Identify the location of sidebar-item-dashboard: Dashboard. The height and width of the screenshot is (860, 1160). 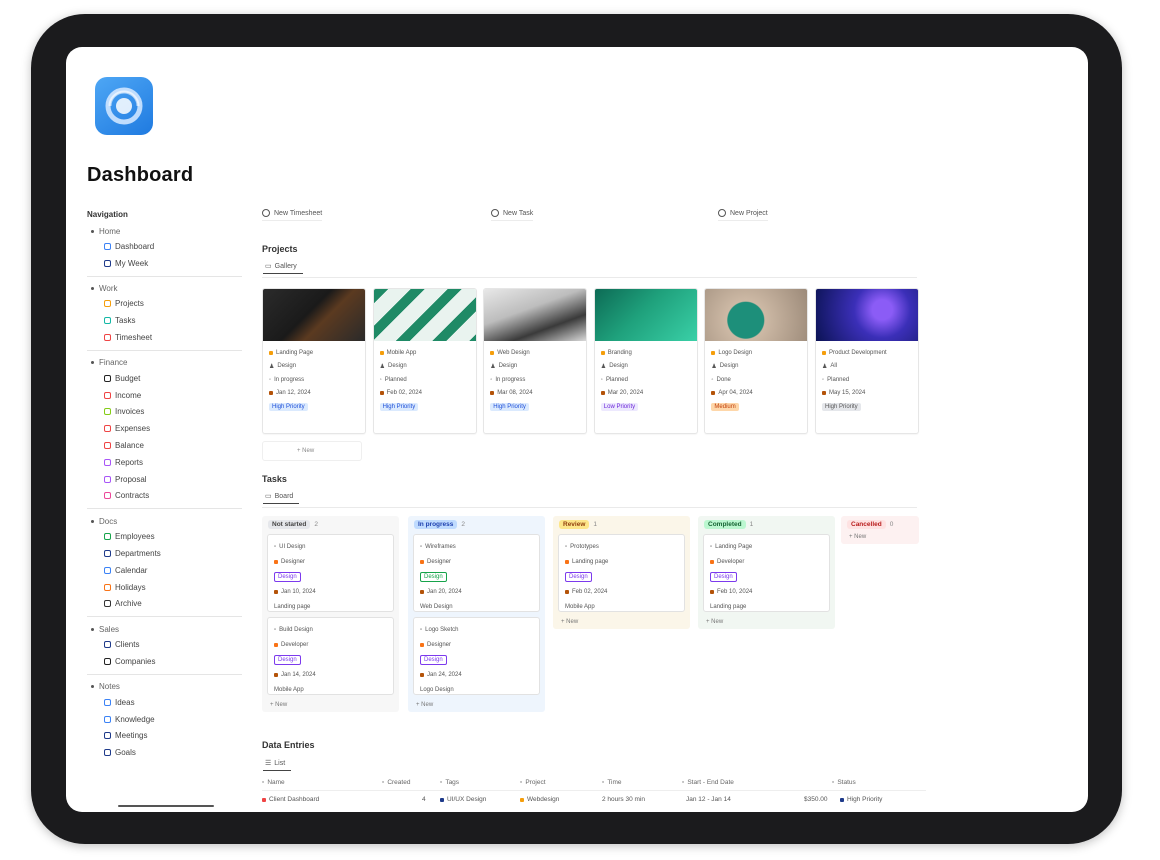
(164, 246).